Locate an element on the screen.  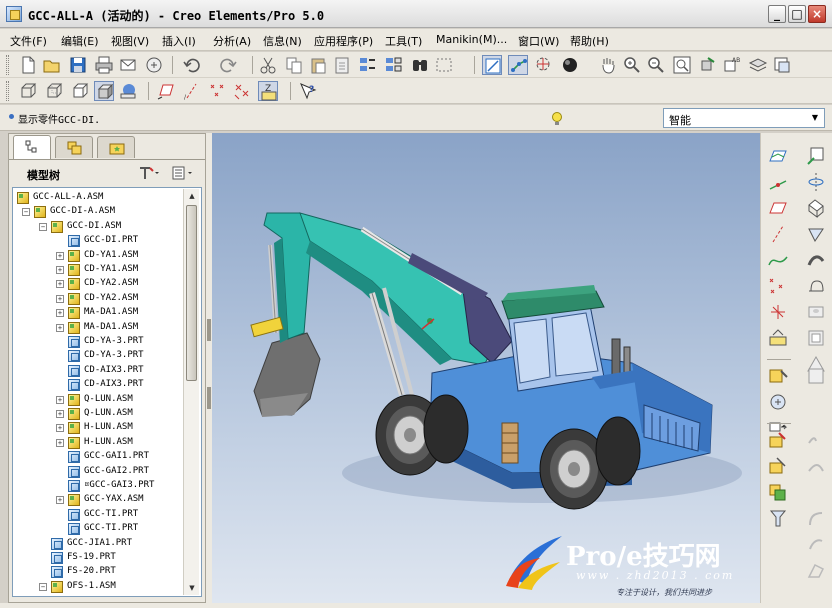
pan-icon is located at coordinates (608, 65).